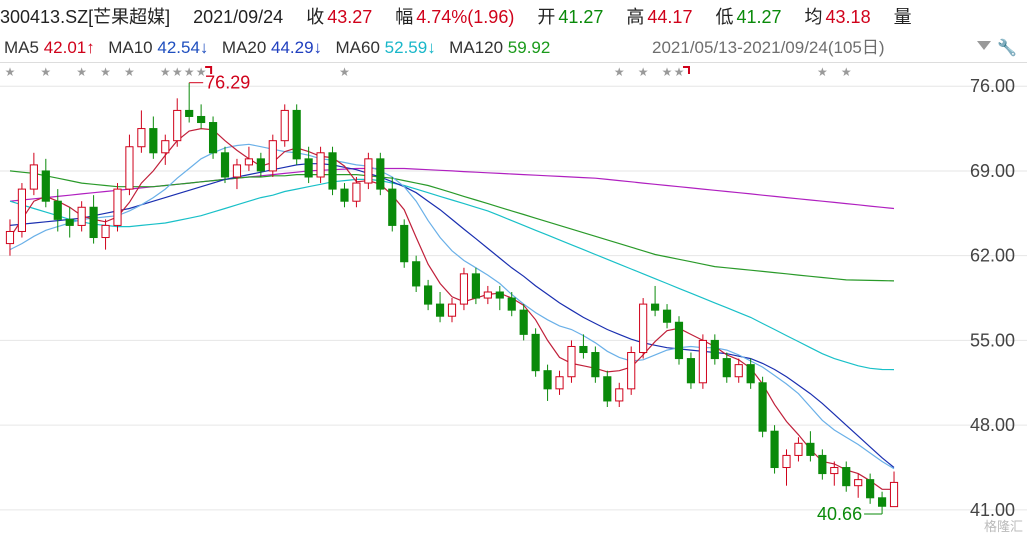 This screenshot has height=537, width=1027. I want to click on low-value: 41.27, so click(759, 17).